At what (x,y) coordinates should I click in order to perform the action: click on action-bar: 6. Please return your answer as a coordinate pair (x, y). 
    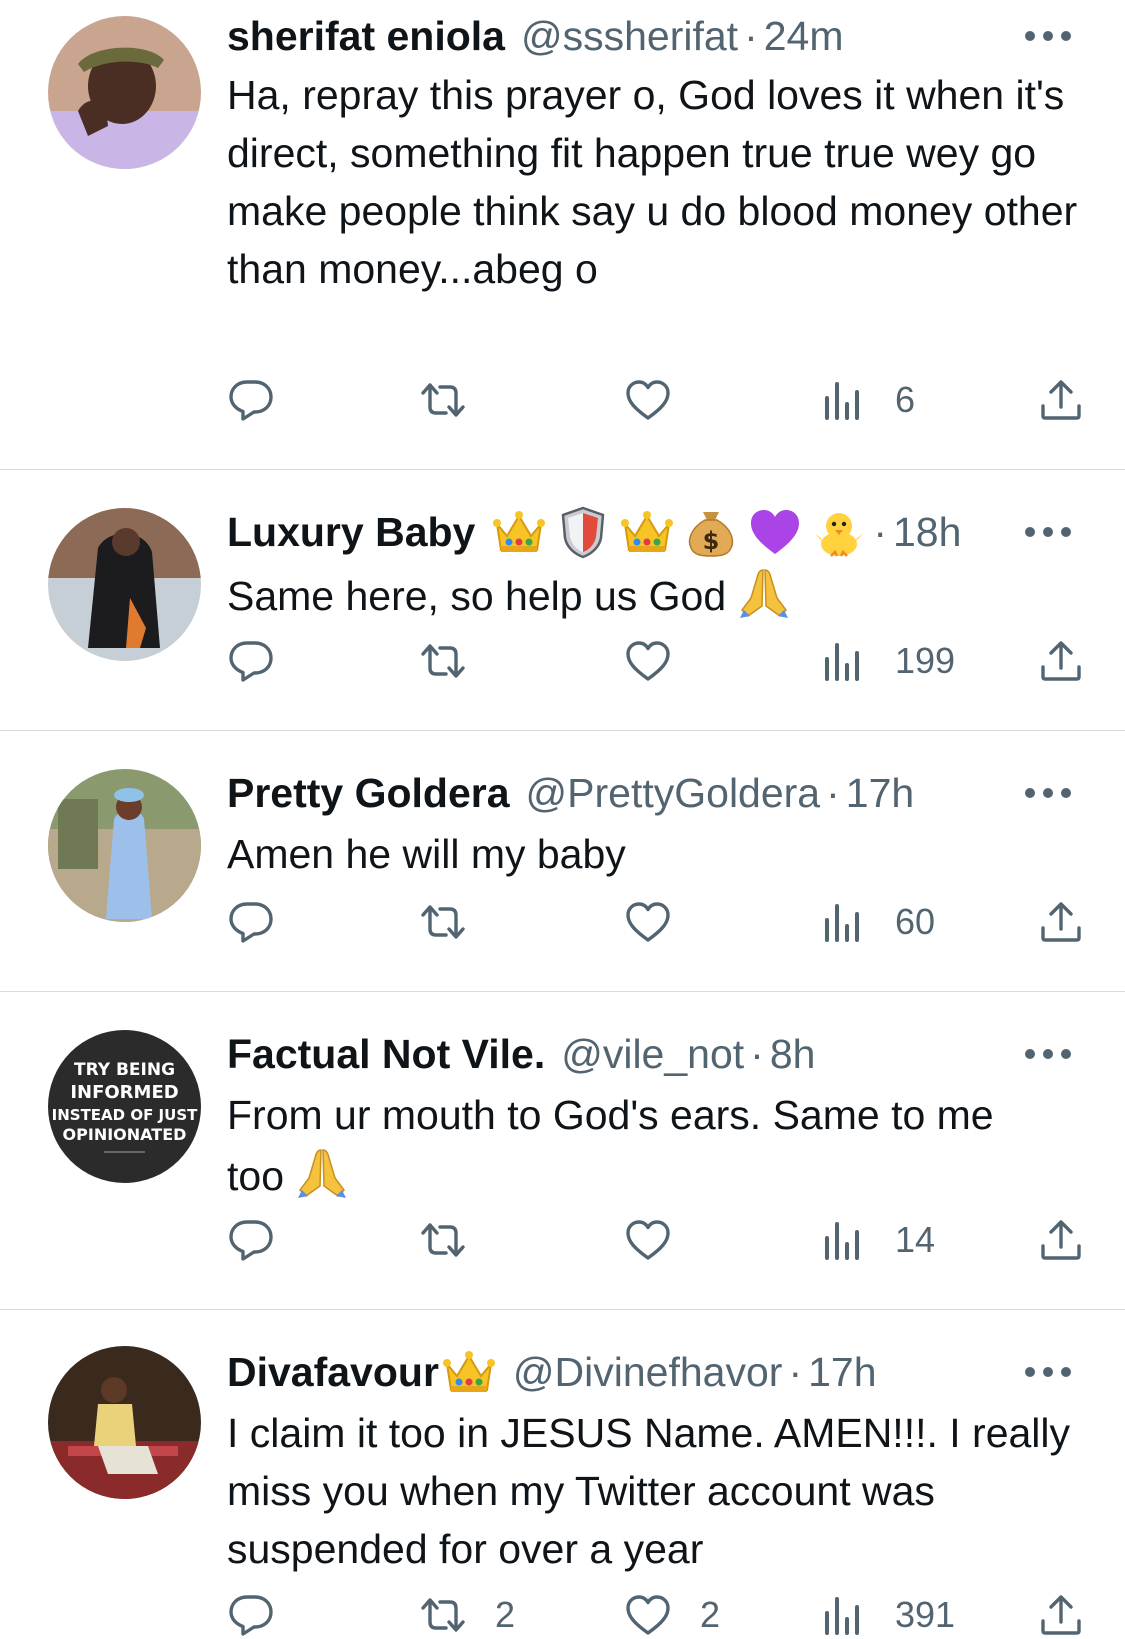
    Looking at the image, I should click on (657, 400).